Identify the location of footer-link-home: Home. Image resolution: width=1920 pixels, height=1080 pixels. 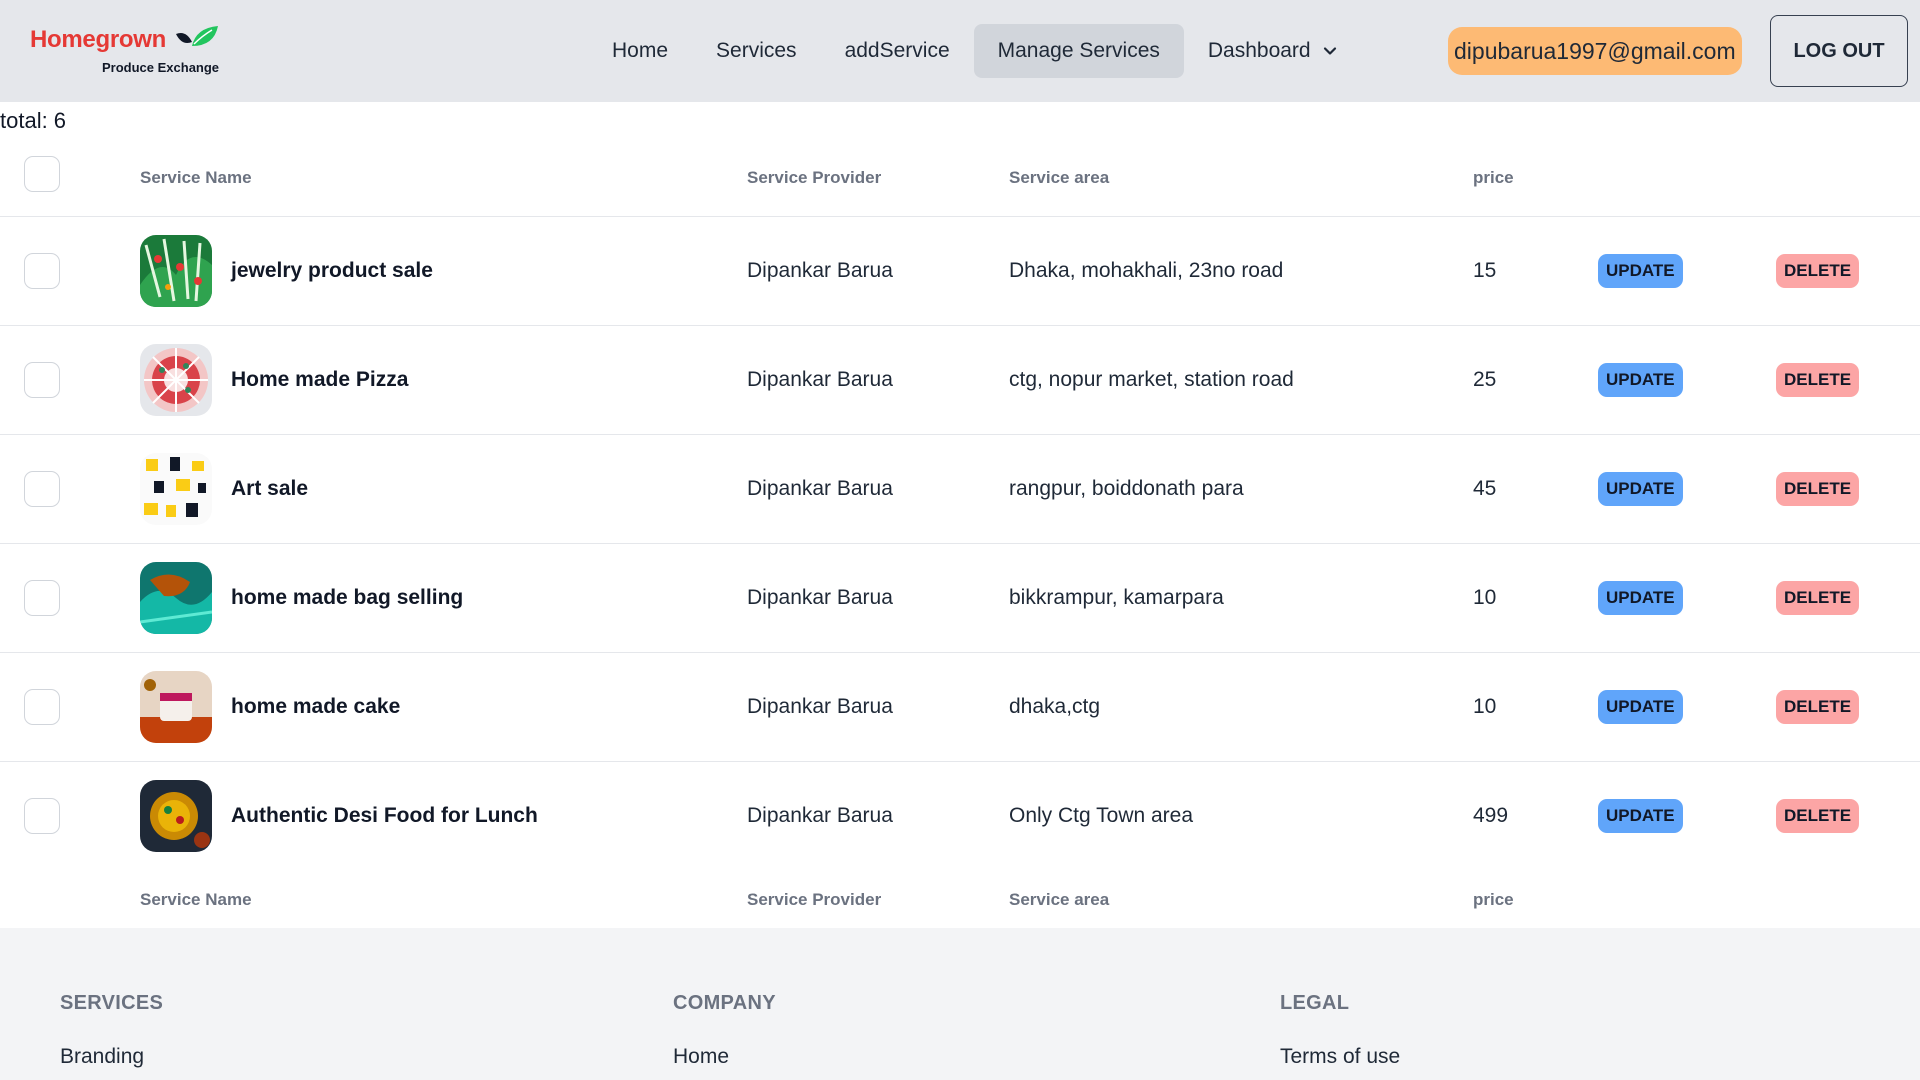
(724, 1057).